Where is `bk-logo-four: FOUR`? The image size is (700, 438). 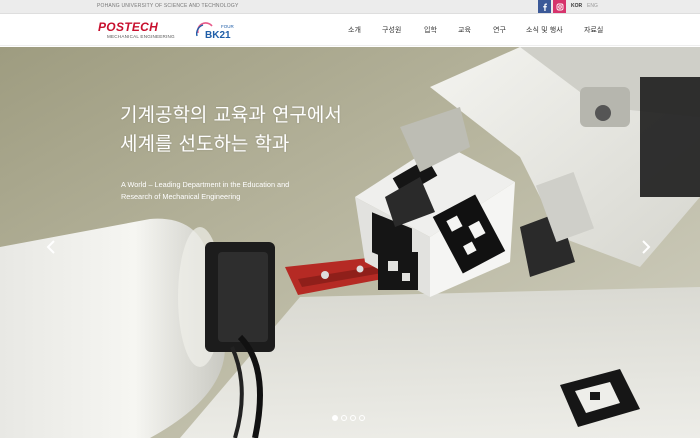
bk-logo-four: FOUR is located at coordinates (227, 26).